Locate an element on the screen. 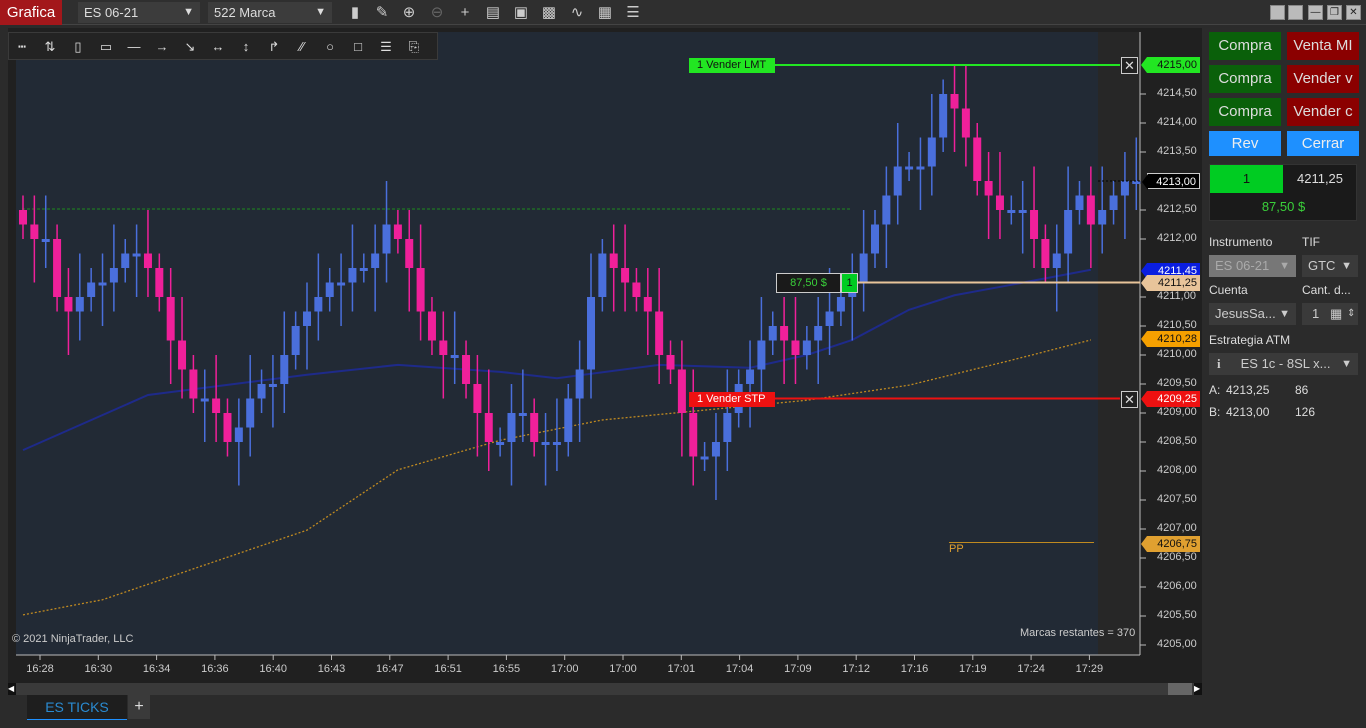 The width and height of the screenshot is (1366, 728). limit-order-cancel-icon: ✕ is located at coordinates (1129, 65).